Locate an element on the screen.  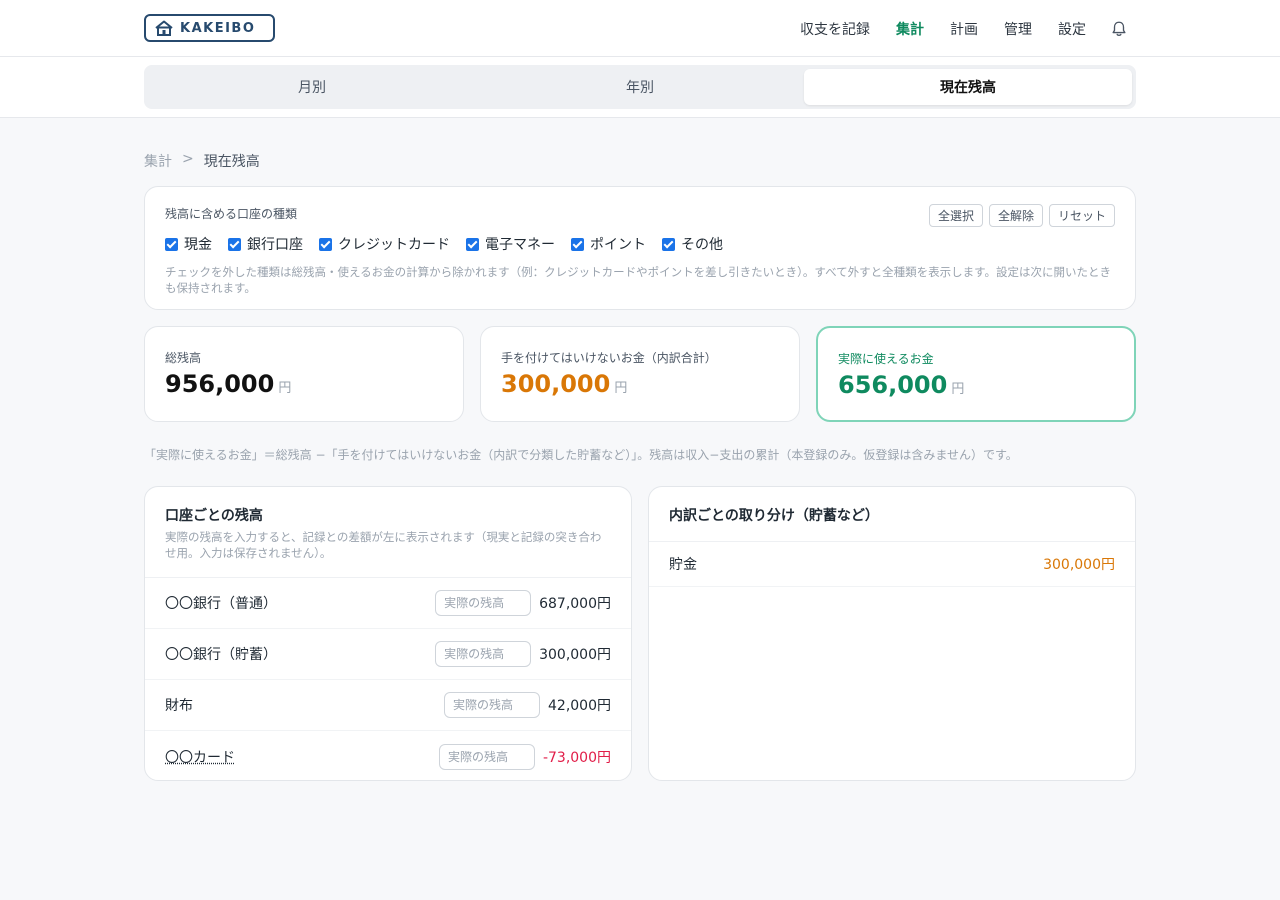
filter-buttons: 全選択 全解除 リセット is located at coordinates (1021, 215).